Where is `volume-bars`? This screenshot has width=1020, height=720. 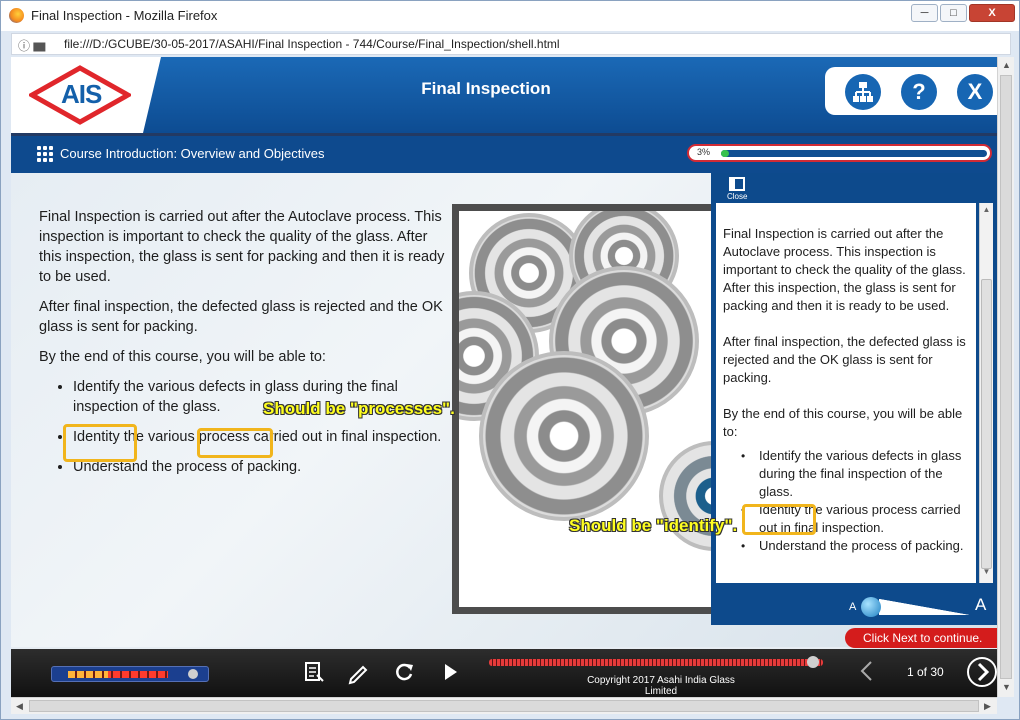
volume-bars is located at coordinates (118, 674).